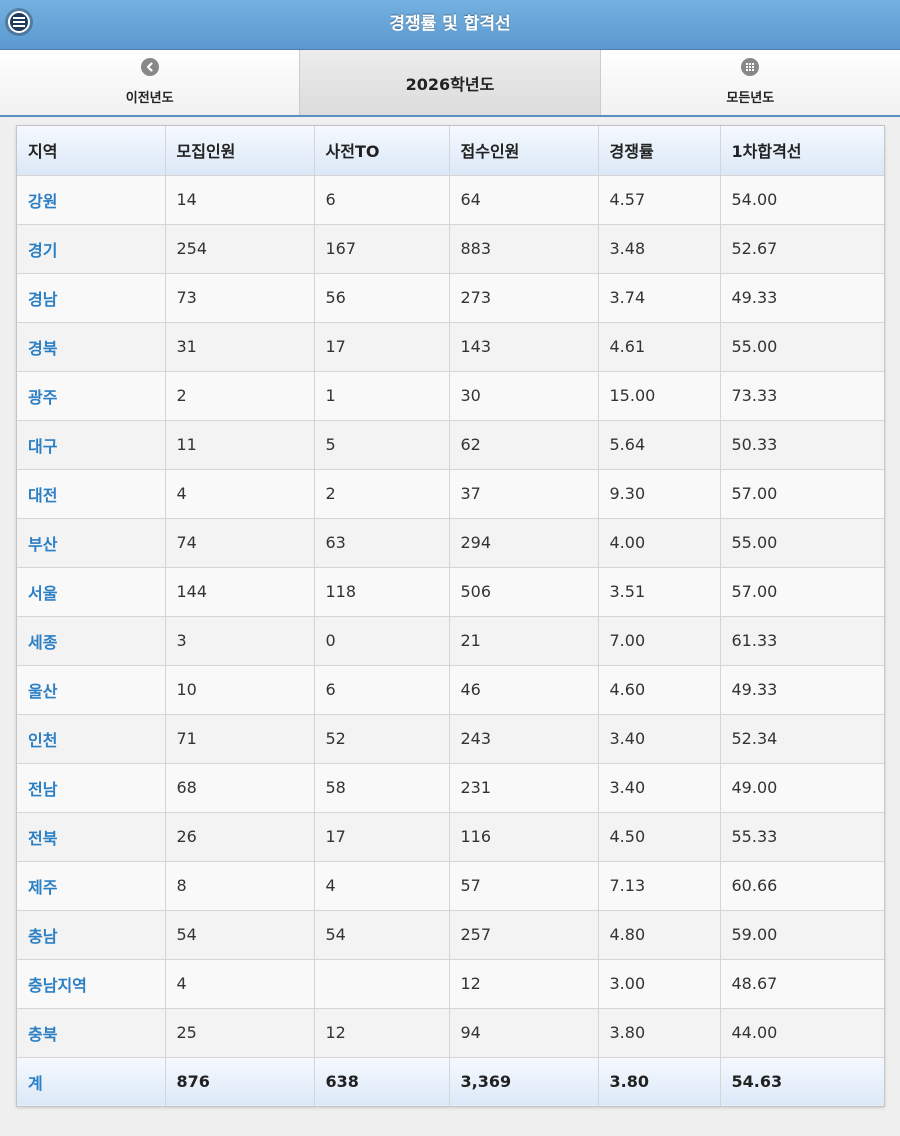 The height and width of the screenshot is (1136, 900). What do you see at coordinates (240, 641) in the screenshot?
I see `table-cell: 3` at bounding box center [240, 641].